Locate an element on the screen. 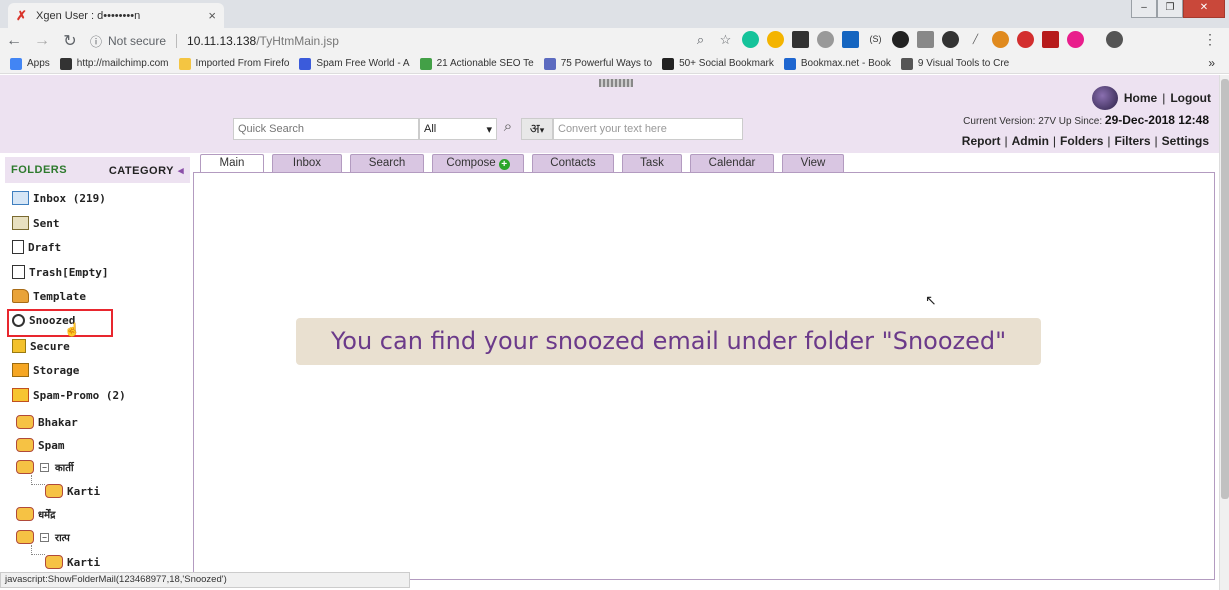 The image size is (1229, 590). pinterest-ext-icon is located at coordinates (850, 39).